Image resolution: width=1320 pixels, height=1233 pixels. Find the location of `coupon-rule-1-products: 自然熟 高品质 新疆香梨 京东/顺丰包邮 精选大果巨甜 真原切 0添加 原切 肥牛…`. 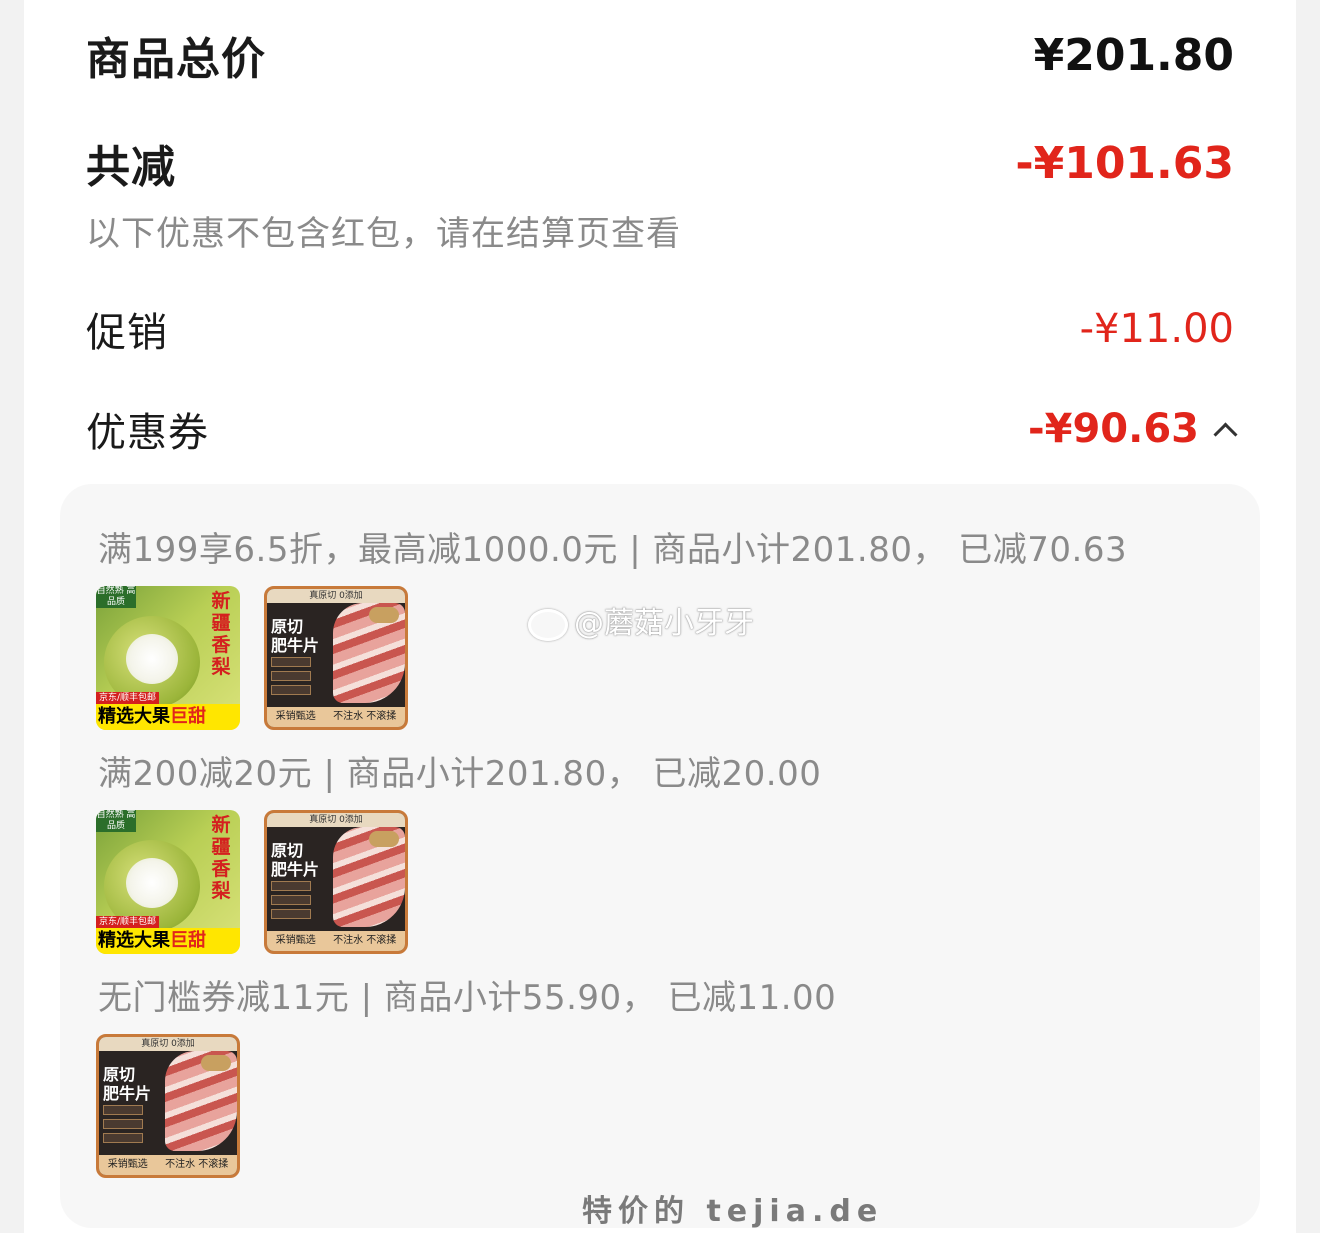

coupon-rule-1-products: 自然熟 高品质 新疆香梨 京东/顺丰包邮 精选大果巨甜 真原切 0添加 原切 肥牛… is located at coordinates (252, 658).